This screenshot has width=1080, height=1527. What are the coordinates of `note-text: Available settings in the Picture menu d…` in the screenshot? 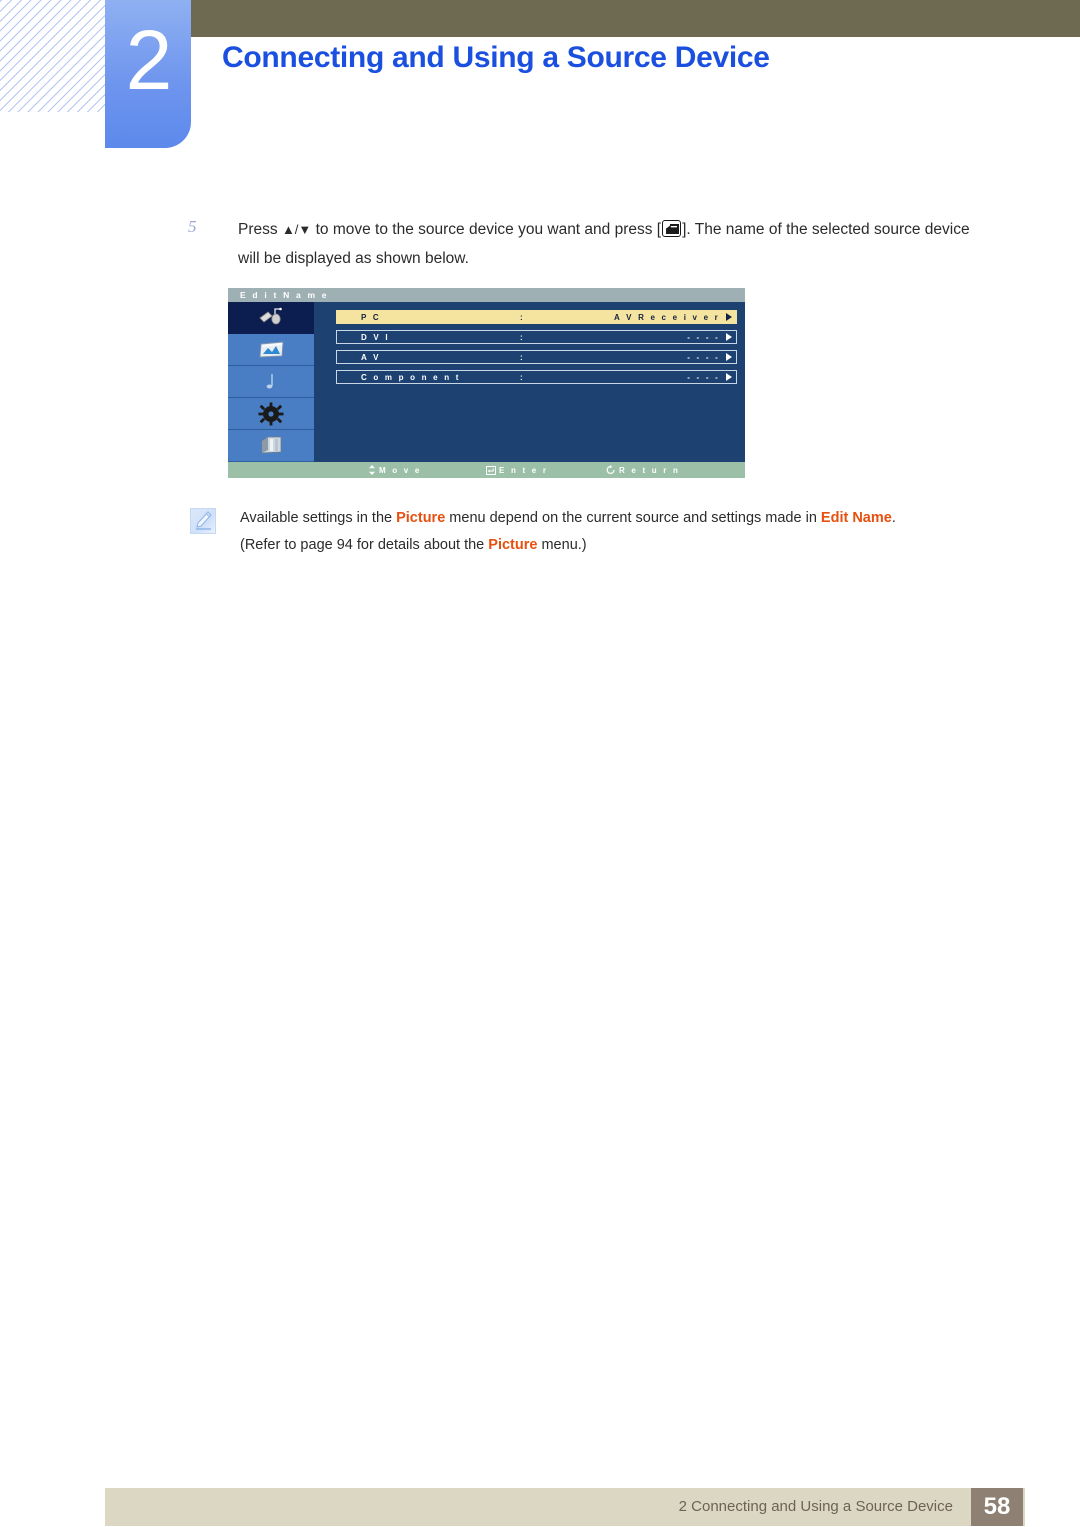 It's located at (625, 532).